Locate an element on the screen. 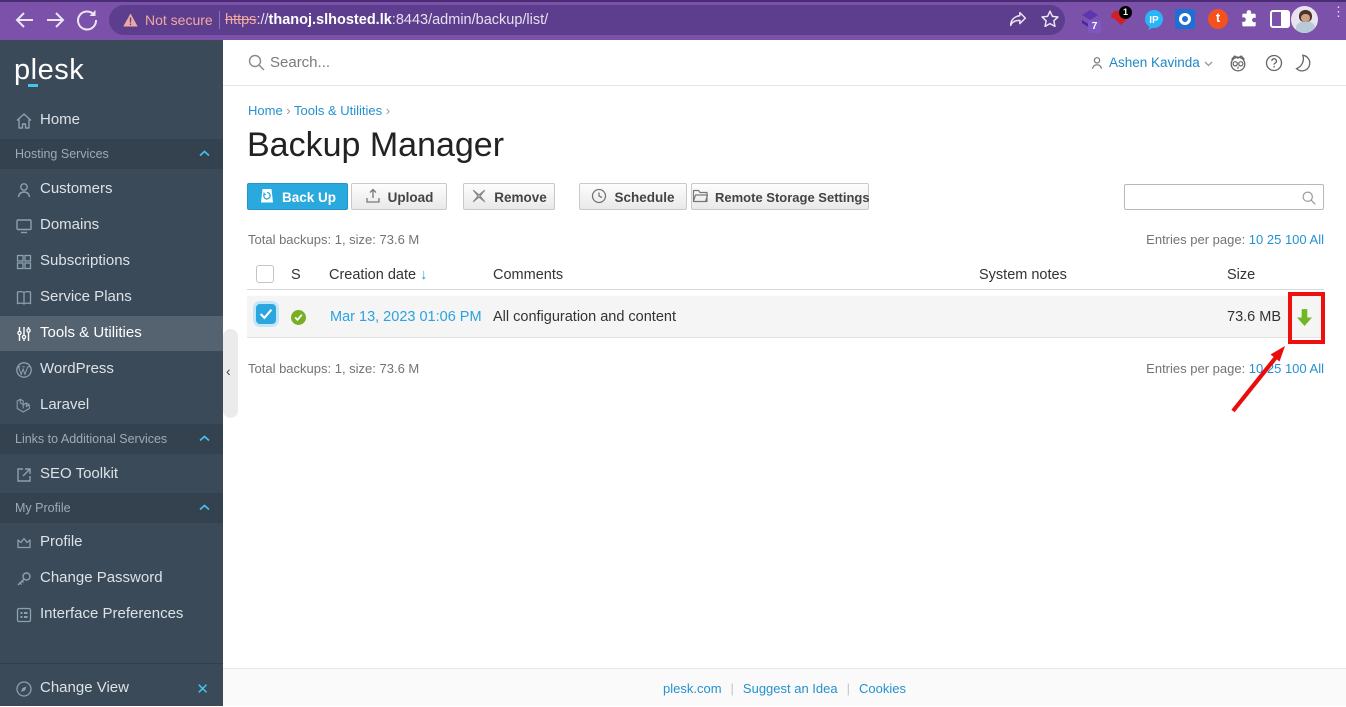 Image resolution: width=1346 pixels, height=707 pixels. svg-text: IP is located at coordinates (1154, 20).